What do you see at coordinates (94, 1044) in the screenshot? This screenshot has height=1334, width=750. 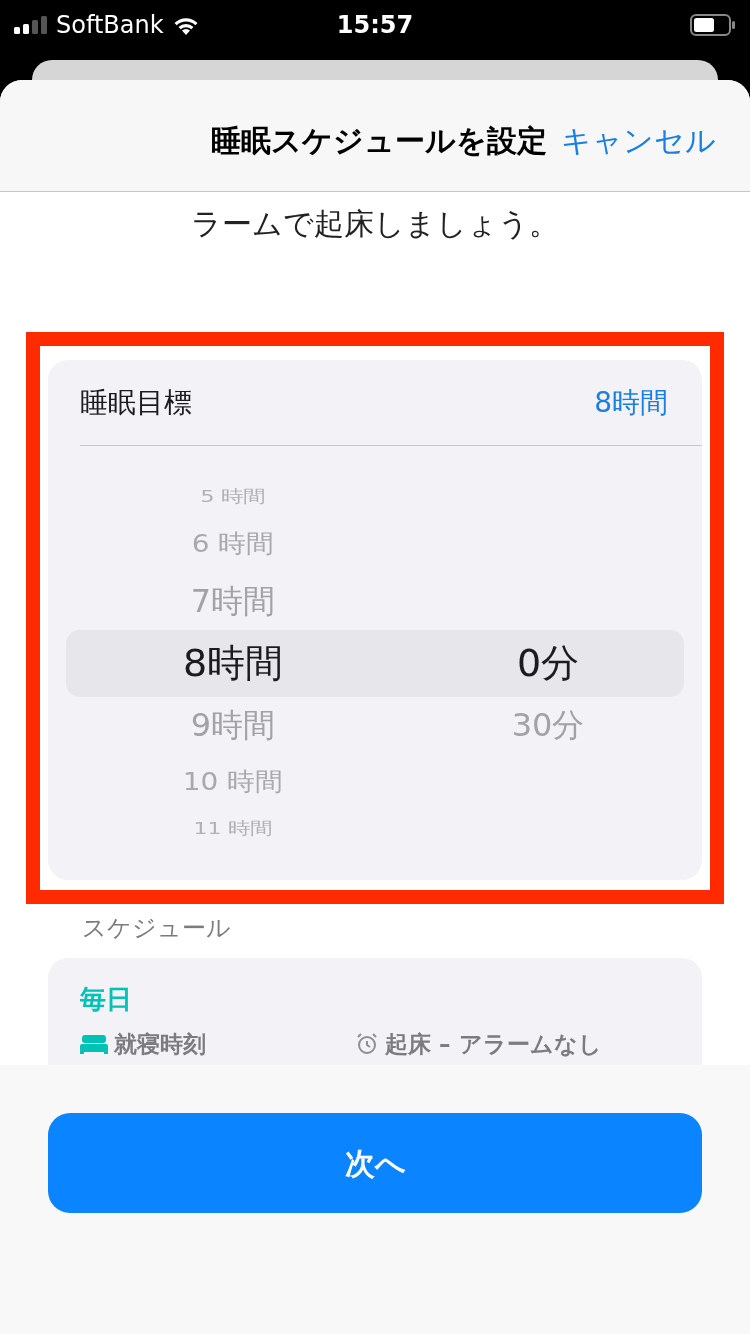 I see `bed-icon` at bounding box center [94, 1044].